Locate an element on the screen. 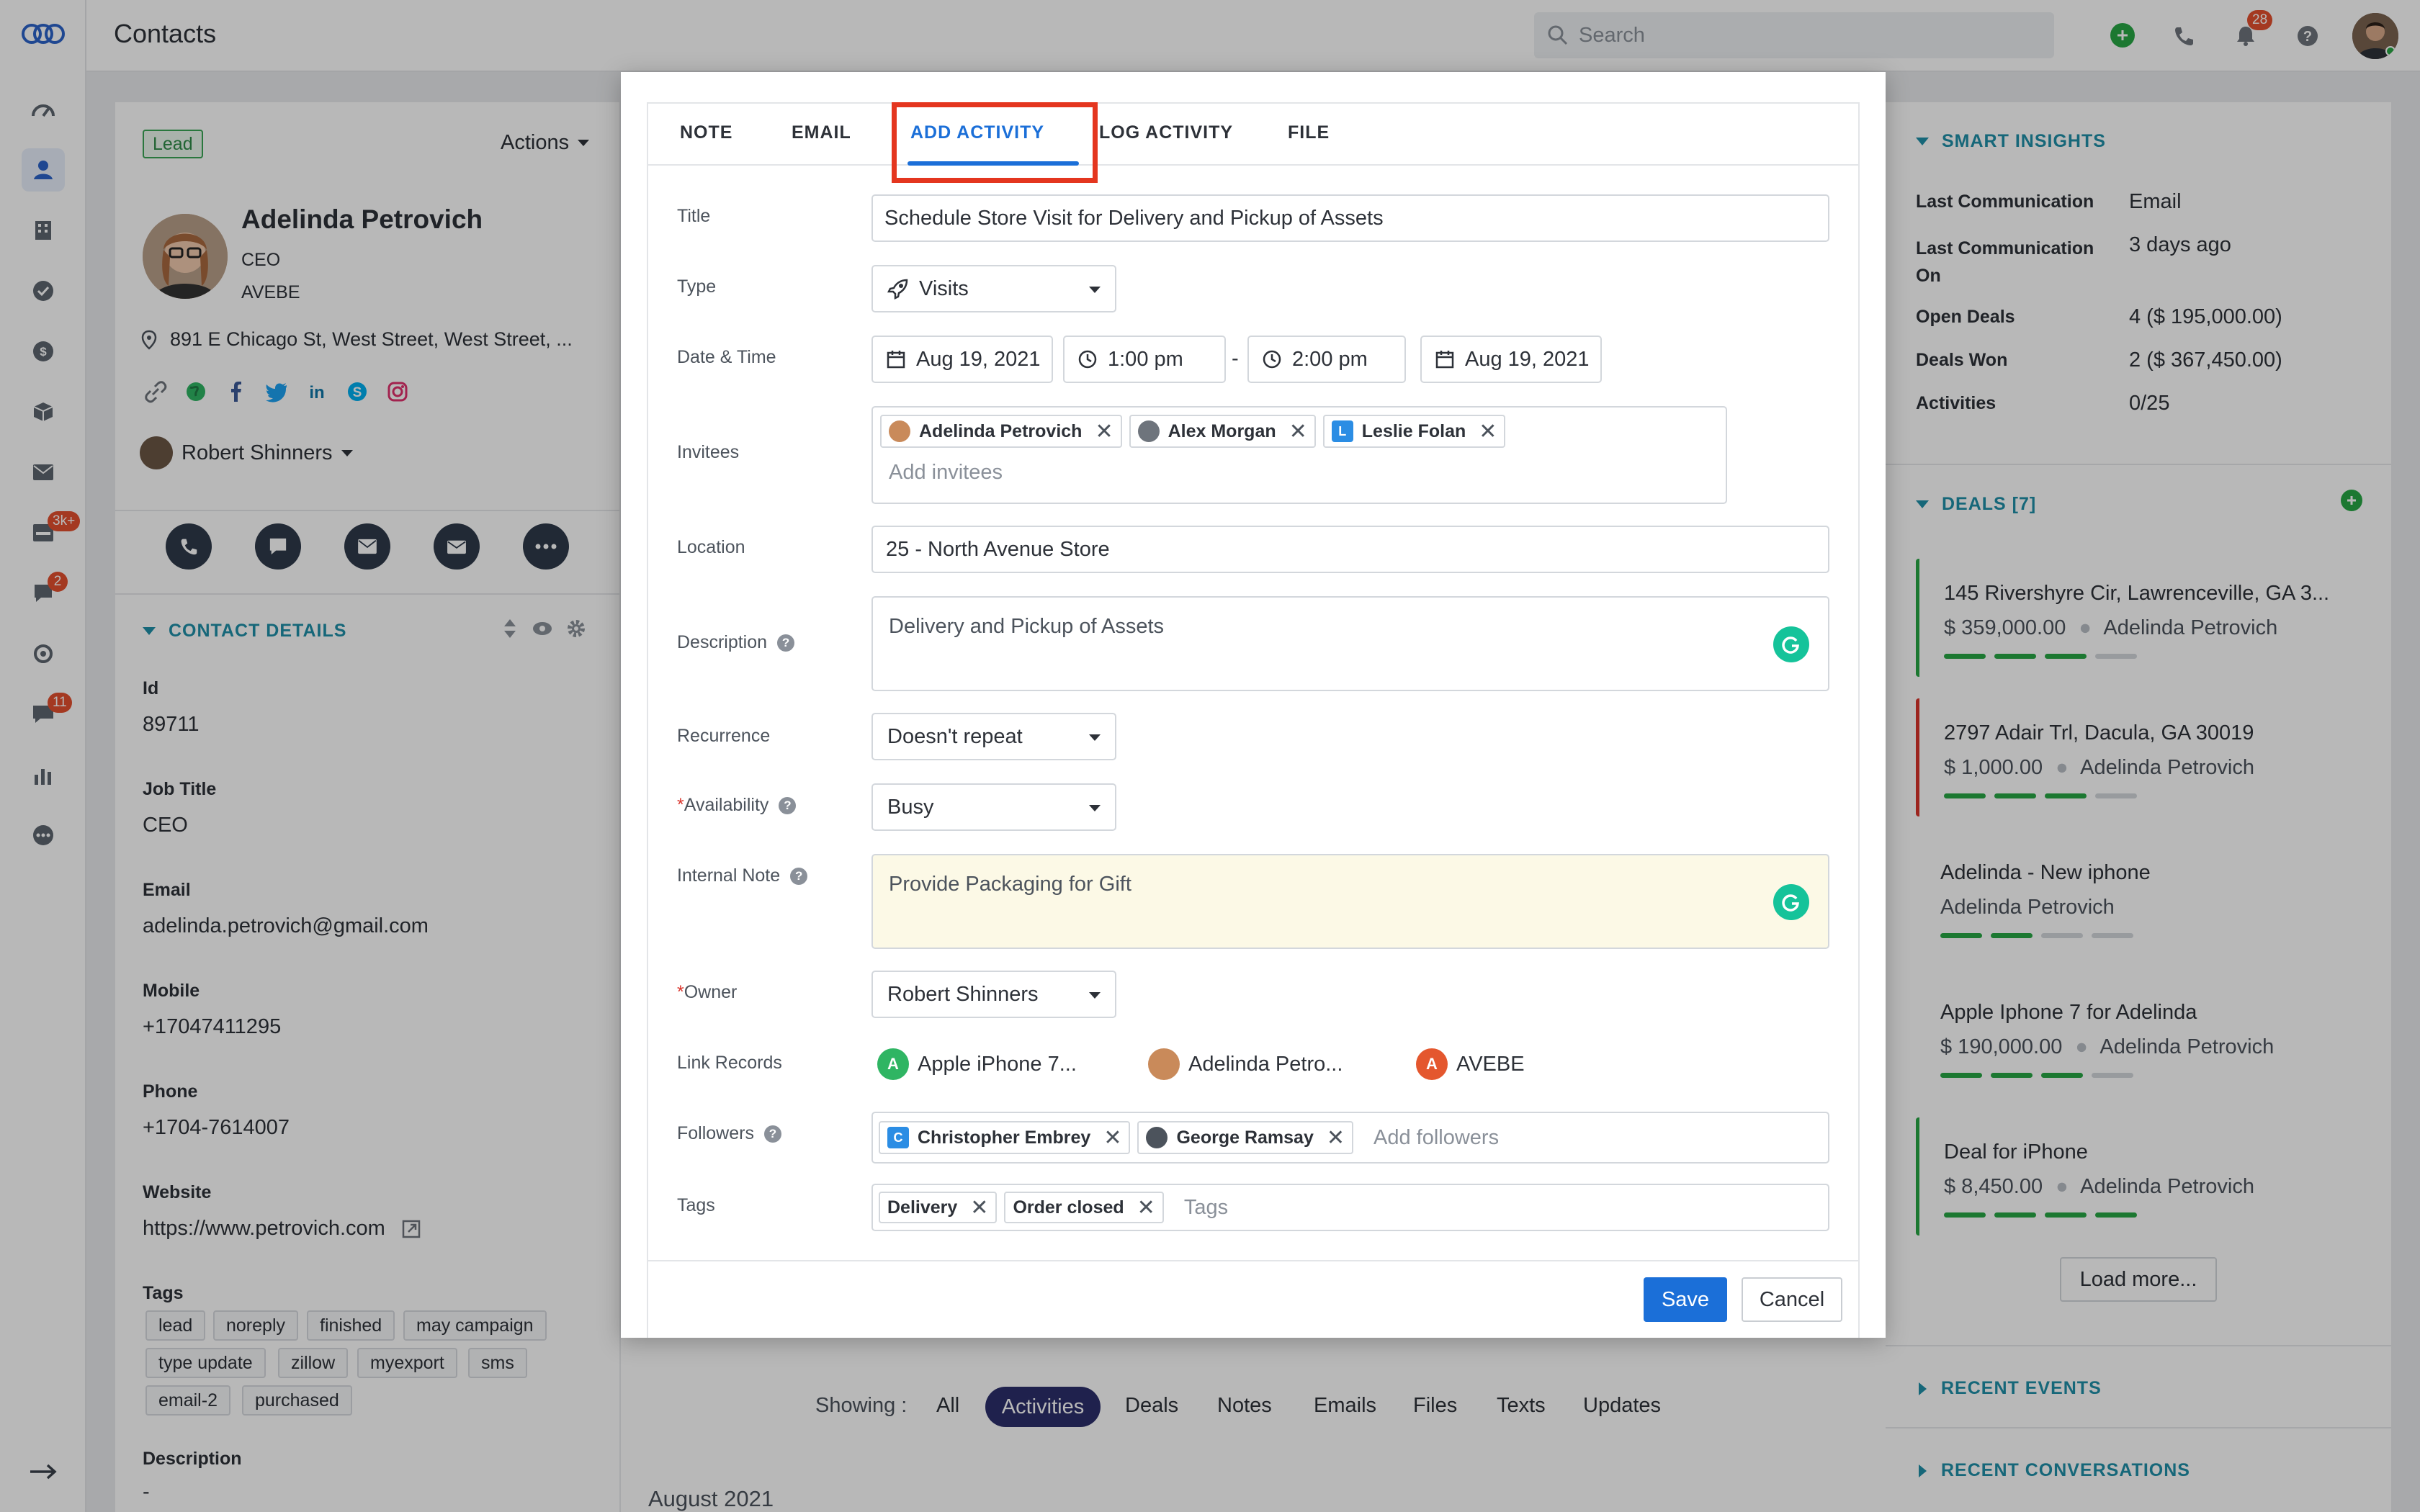 This screenshot has height=1512, width=2420. follower-name: George Ramsay is located at coordinates (1245, 1137).